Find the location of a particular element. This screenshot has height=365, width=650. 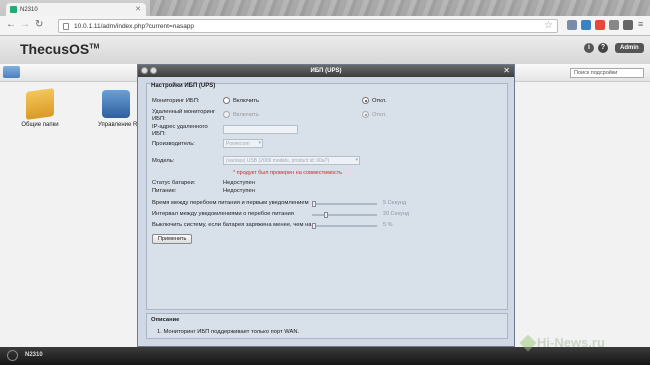

info-icon: i is located at coordinates (589, 48).